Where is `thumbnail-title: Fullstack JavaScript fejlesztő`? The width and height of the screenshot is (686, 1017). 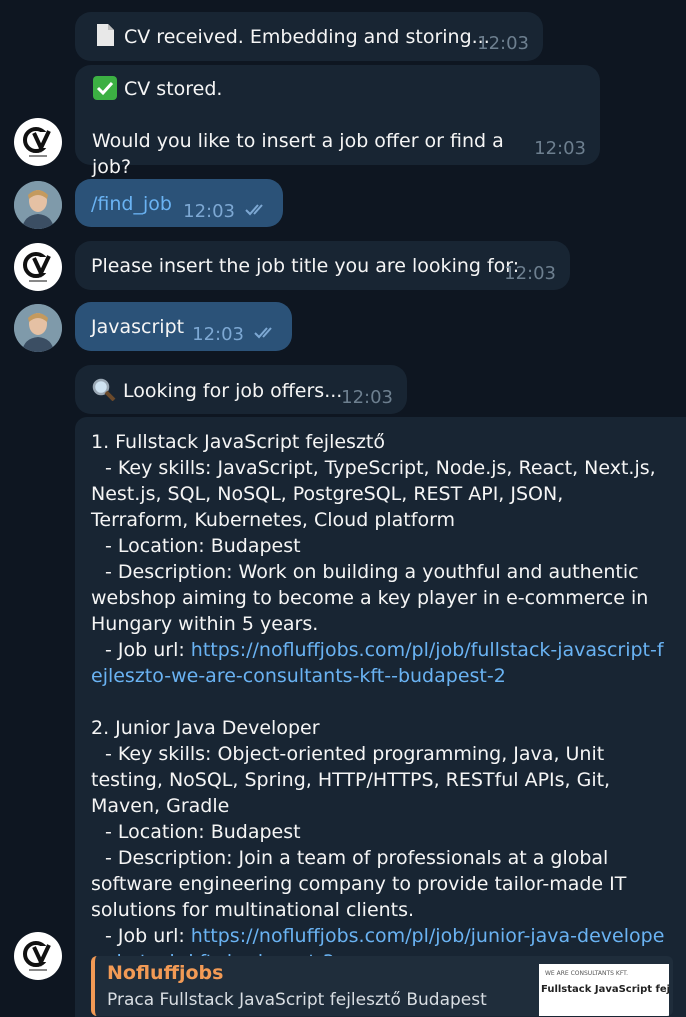
thumbnail-title: Fullstack JavaScript fejlesztő is located at coordinates (605, 989).